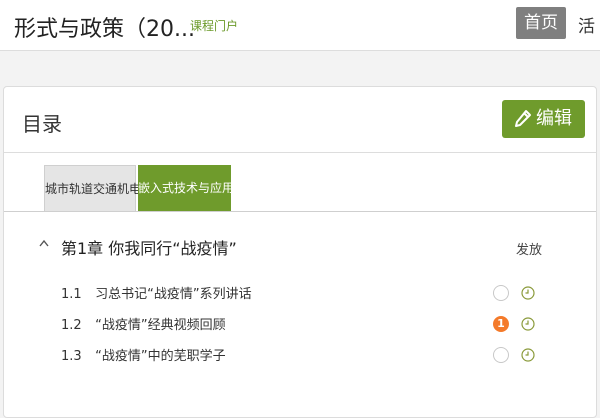  What do you see at coordinates (501, 324) in the screenshot?
I see `lesson-status-badge: 1` at bounding box center [501, 324].